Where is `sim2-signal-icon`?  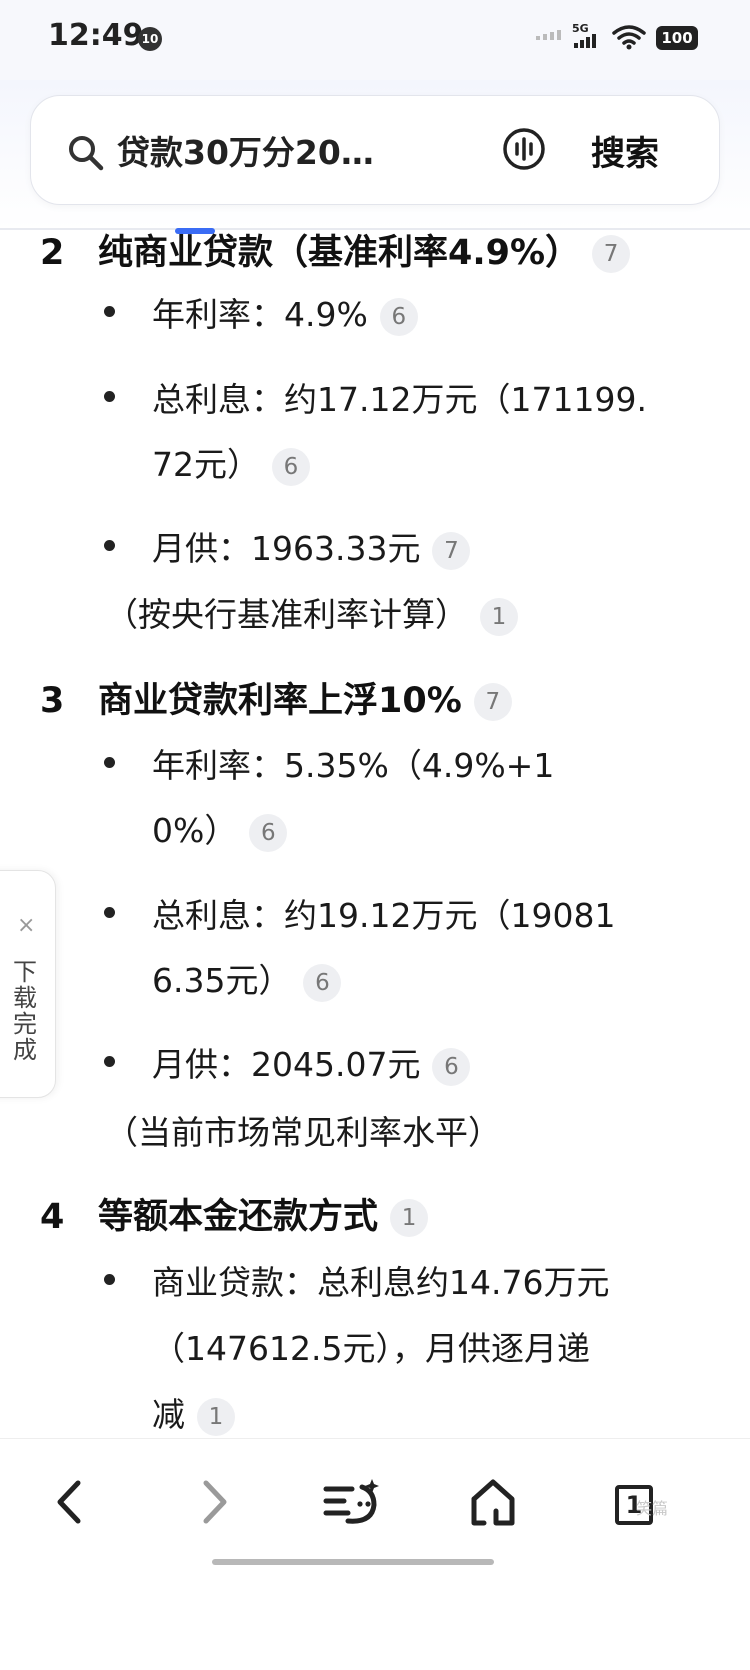
sim2-signal-icon is located at coordinates (548, 35).